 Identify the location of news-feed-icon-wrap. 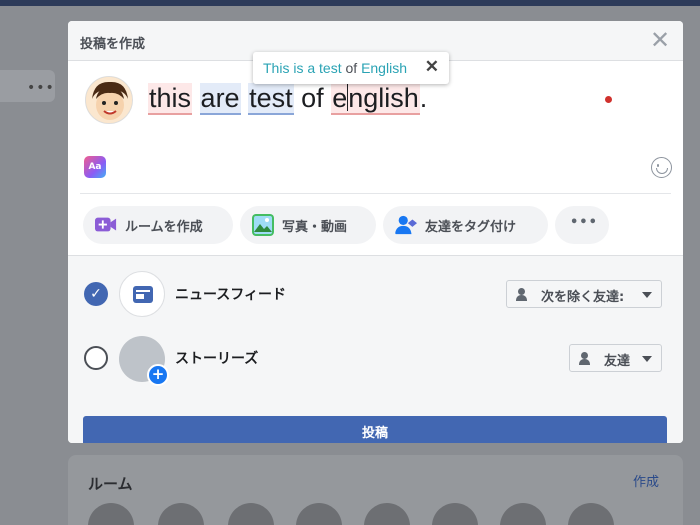
(142, 294).